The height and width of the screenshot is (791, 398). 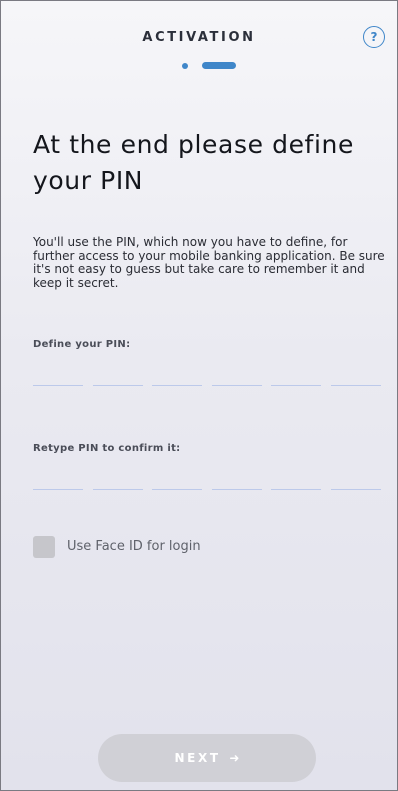 I want to click on step-indicator-previous, so click(x=185, y=66).